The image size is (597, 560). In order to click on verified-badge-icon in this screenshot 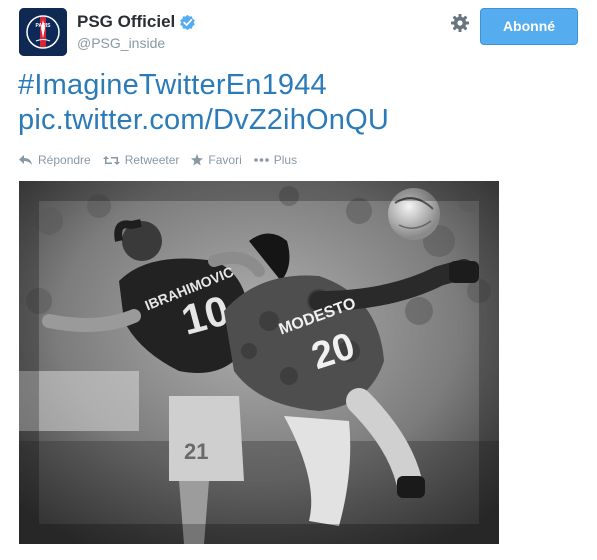, I will do `click(188, 22)`.